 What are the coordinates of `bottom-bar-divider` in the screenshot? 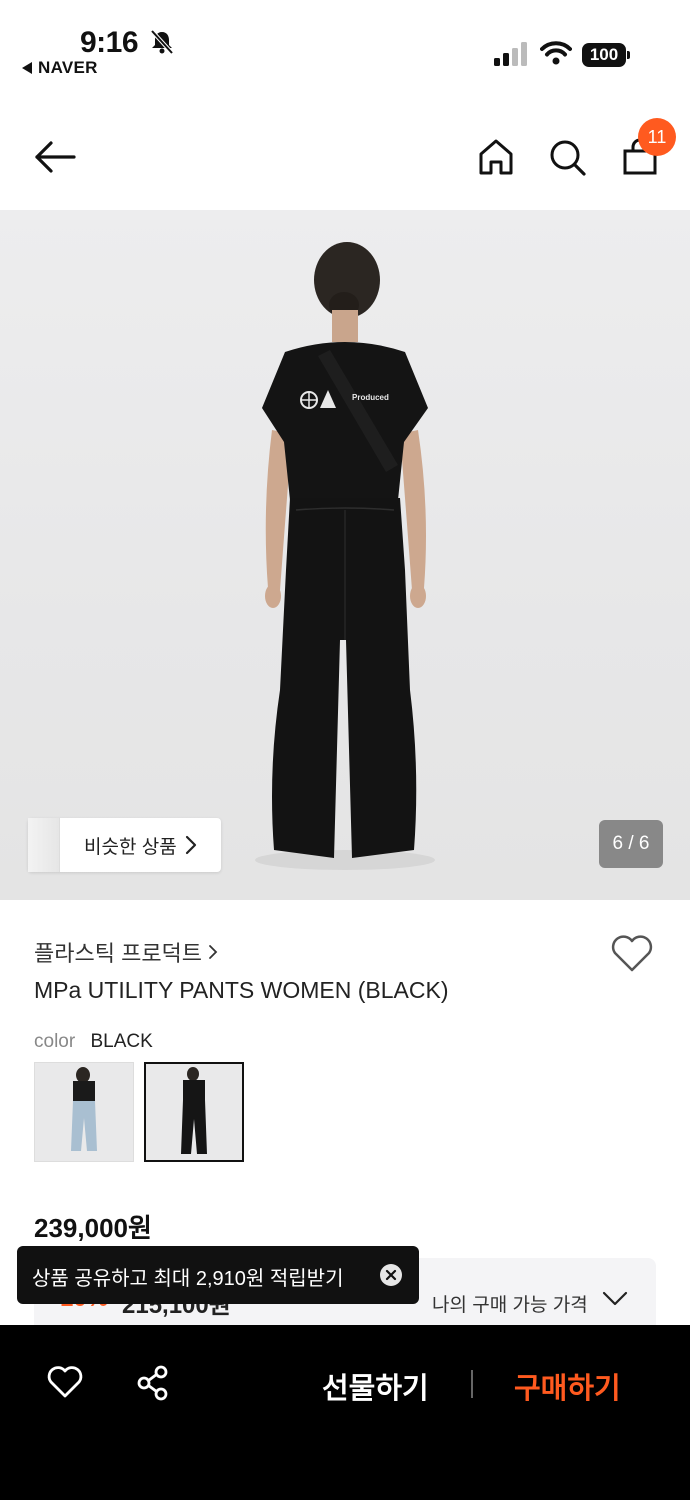 It's located at (472, 1384).